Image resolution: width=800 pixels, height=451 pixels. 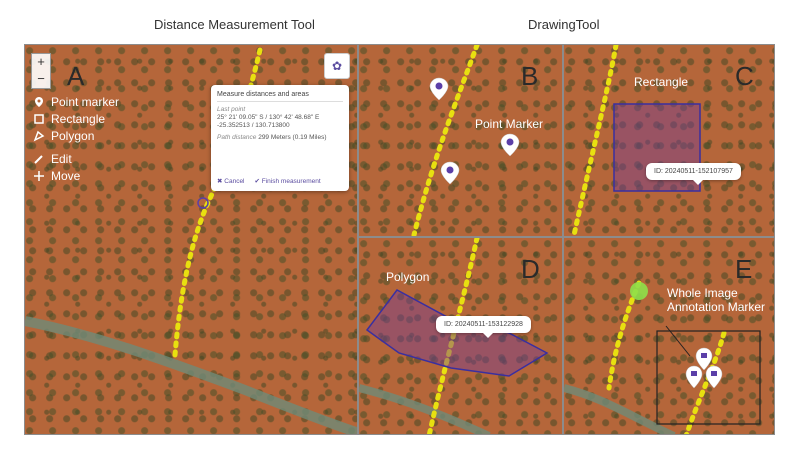 What do you see at coordinates (280, 96) in the screenshot?
I see `measure-panel-title: Measure distances and areas` at bounding box center [280, 96].